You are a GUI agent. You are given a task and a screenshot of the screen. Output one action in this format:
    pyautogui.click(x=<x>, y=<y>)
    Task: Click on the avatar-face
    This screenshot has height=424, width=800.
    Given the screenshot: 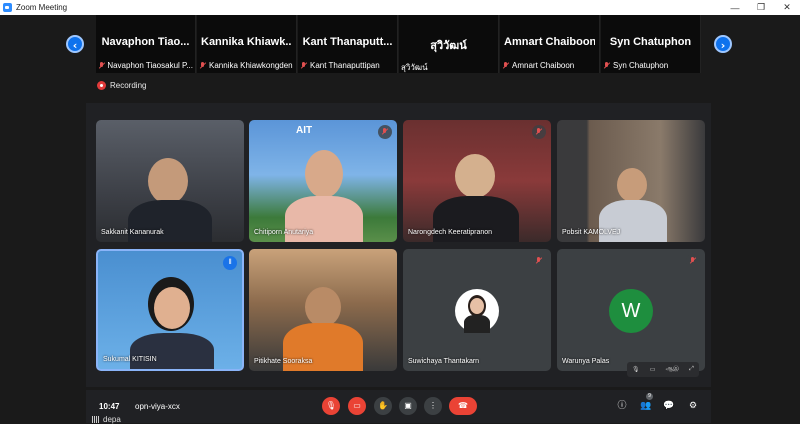 What is the action you would take?
    pyautogui.click(x=477, y=306)
    